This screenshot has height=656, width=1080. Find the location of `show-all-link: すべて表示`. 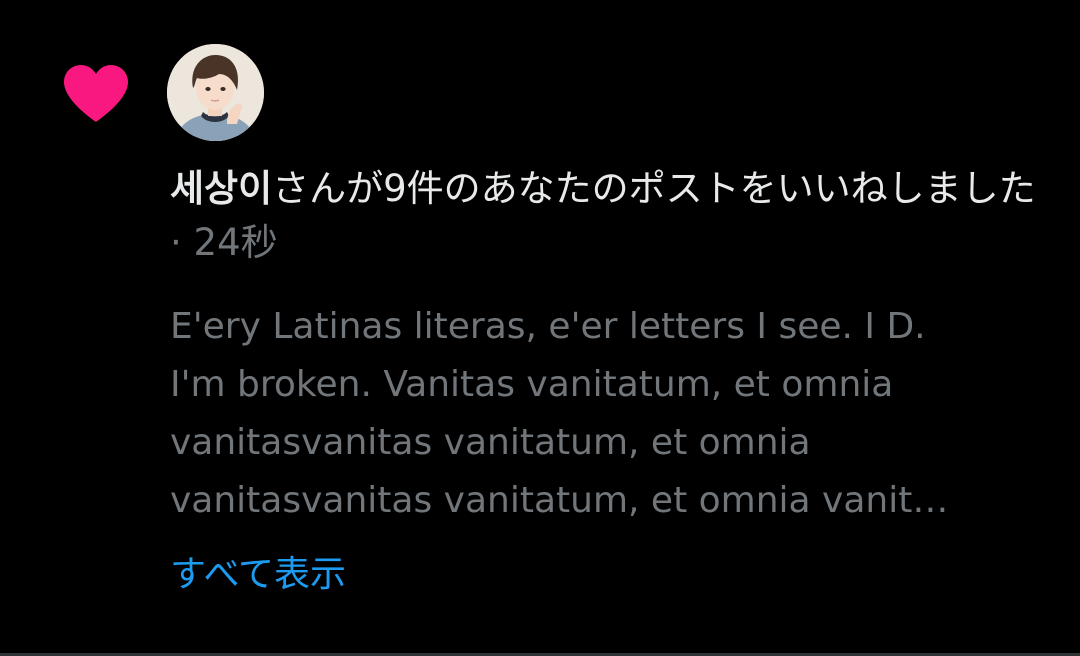

show-all-link: すべて表示 is located at coordinates (258, 575).